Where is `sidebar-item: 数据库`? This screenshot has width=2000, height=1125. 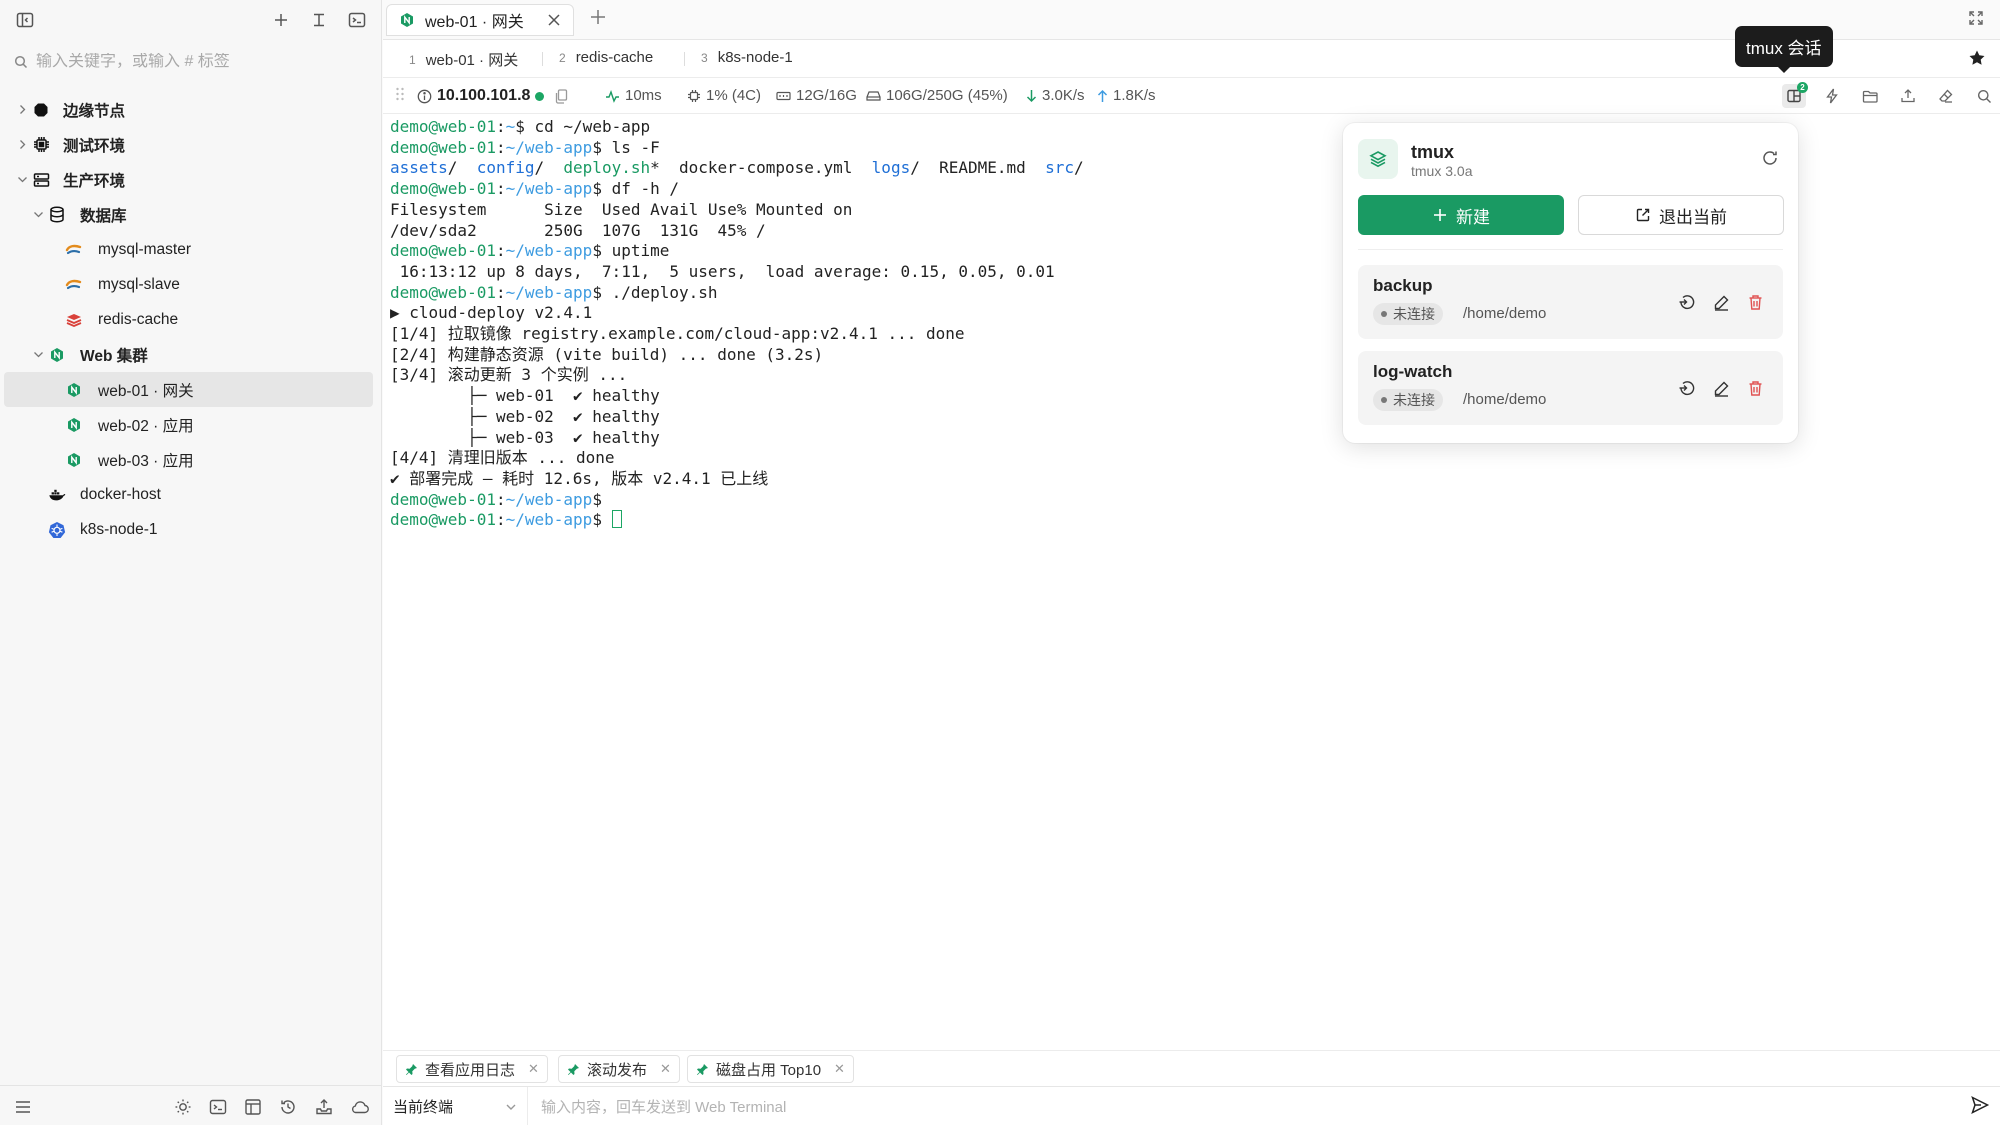 sidebar-item: 数据库 is located at coordinates (190, 214).